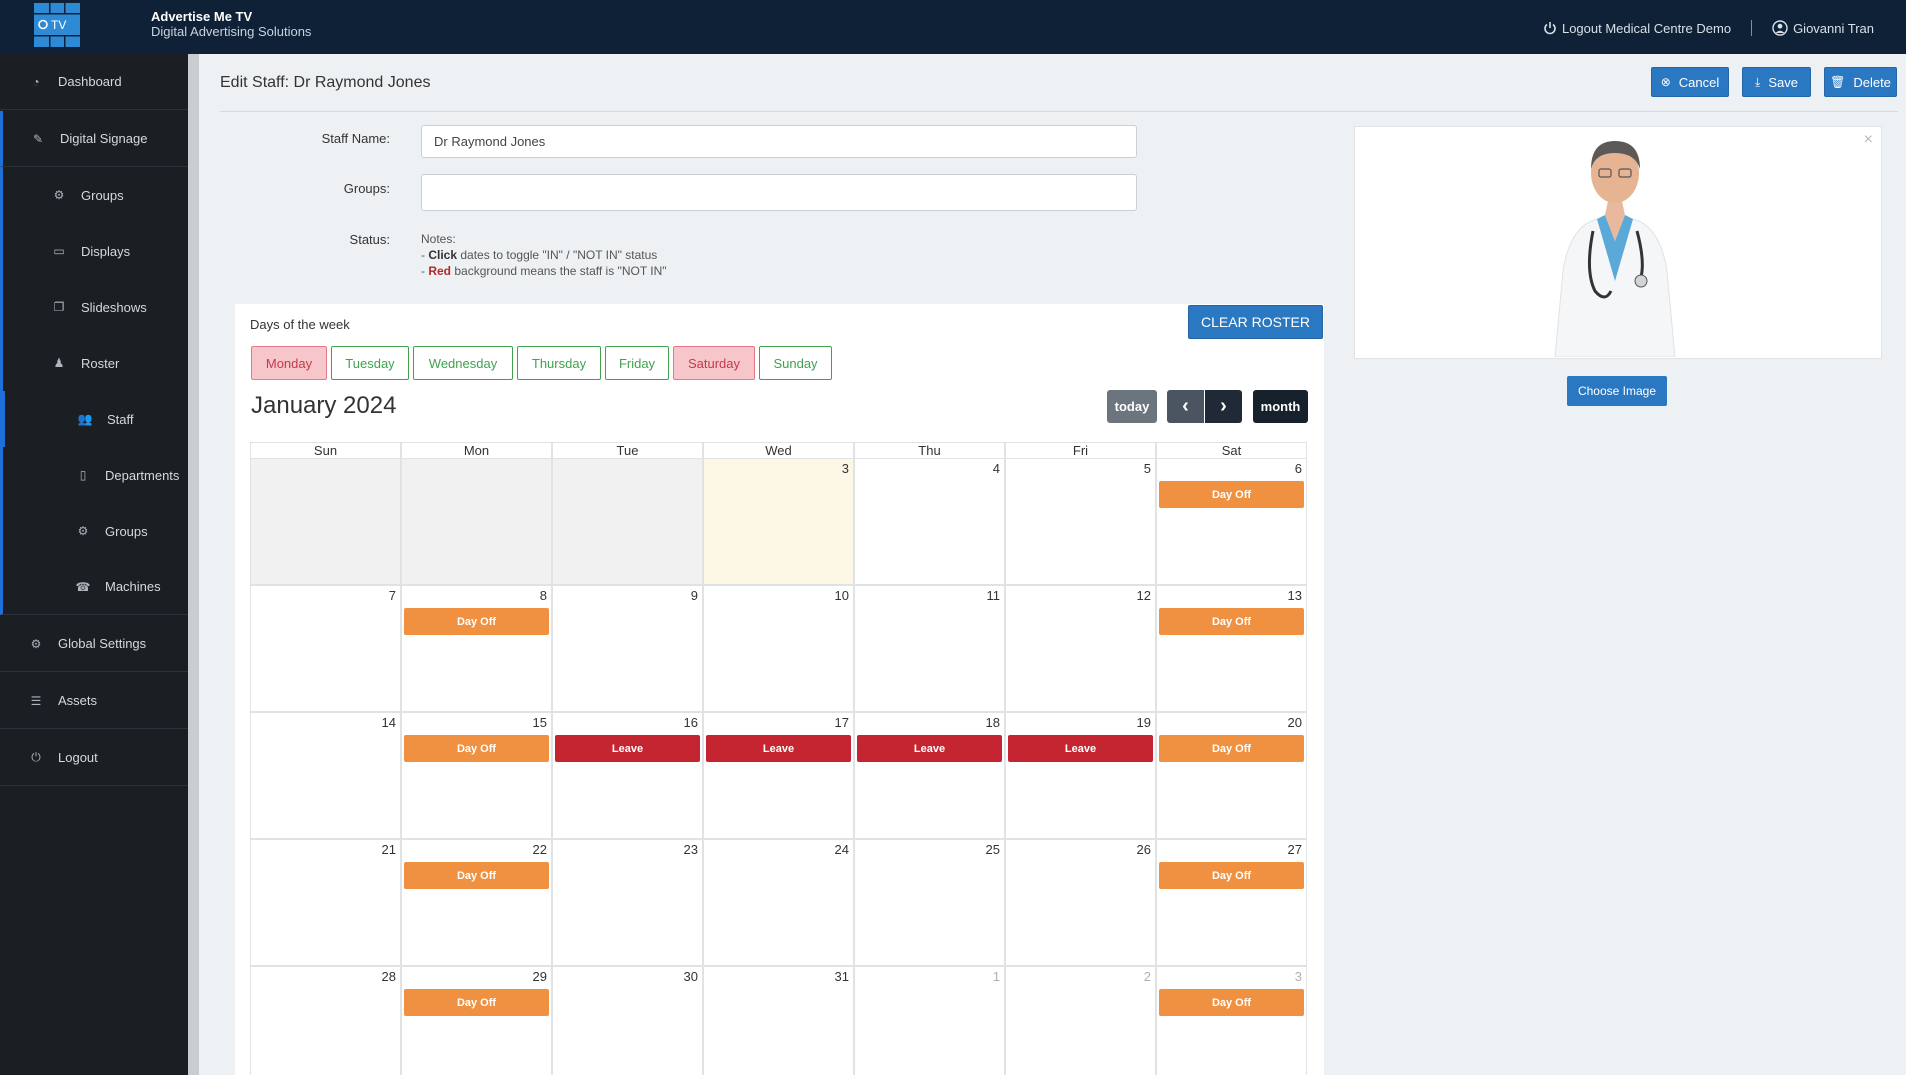 The image size is (1906, 1075). What do you see at coordinates (325, 775) in the screenshot?
I see `calendar-day-cell: 14` at bounding box center [325, 775].